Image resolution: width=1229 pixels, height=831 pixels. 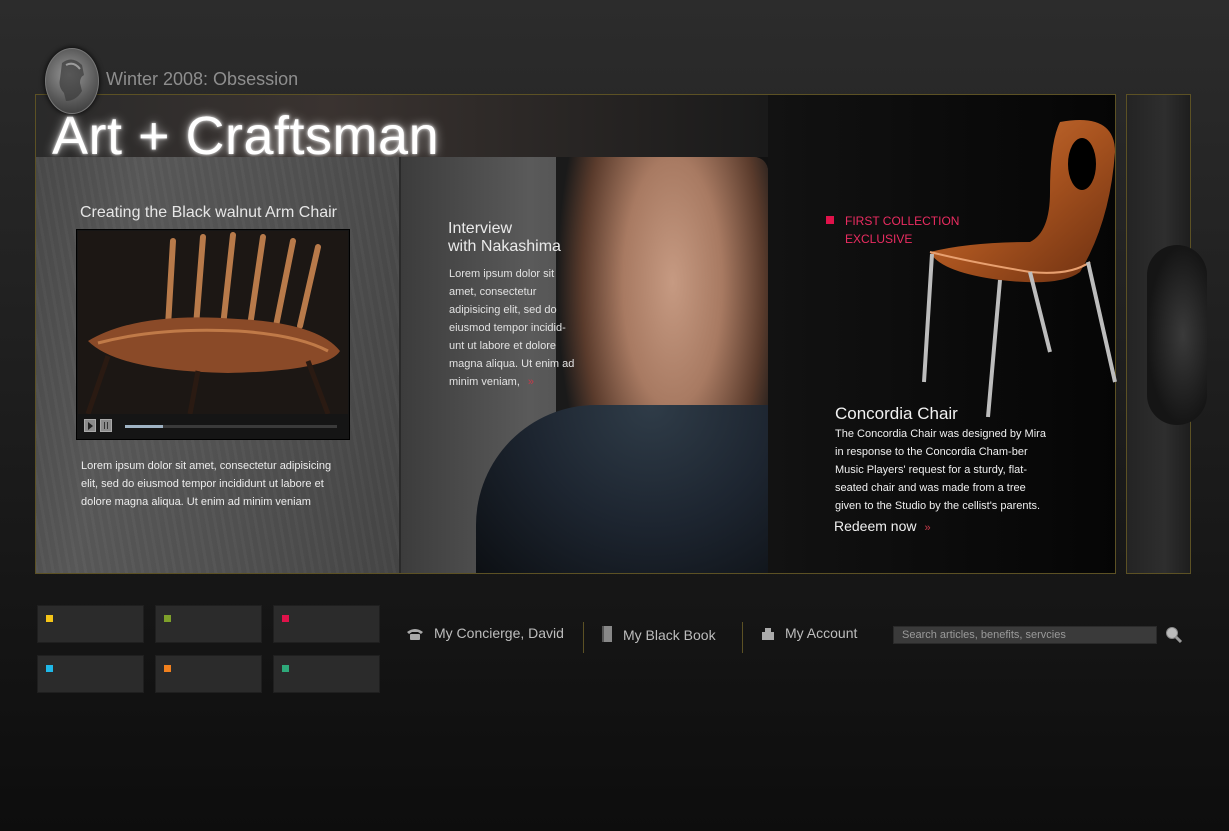 I want to click on redeem-now-link: Redeem now », so click(x=882, y=526).